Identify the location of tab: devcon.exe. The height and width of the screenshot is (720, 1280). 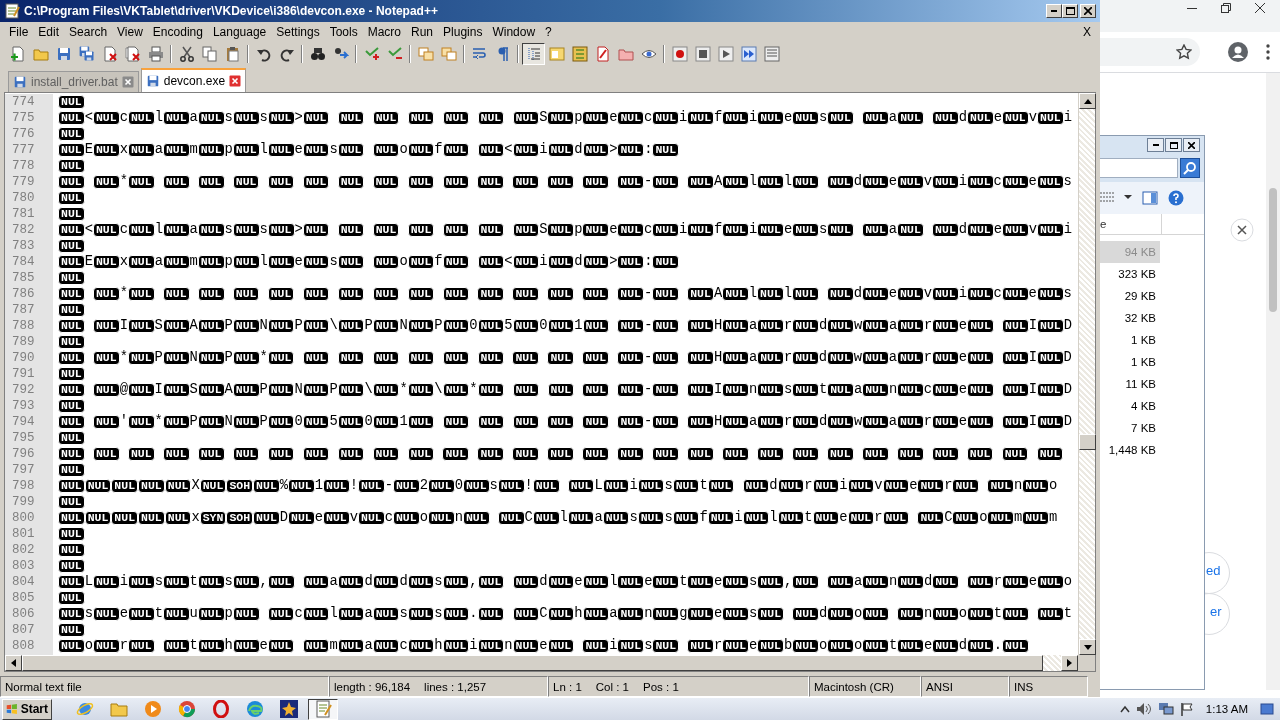
(193, 80).